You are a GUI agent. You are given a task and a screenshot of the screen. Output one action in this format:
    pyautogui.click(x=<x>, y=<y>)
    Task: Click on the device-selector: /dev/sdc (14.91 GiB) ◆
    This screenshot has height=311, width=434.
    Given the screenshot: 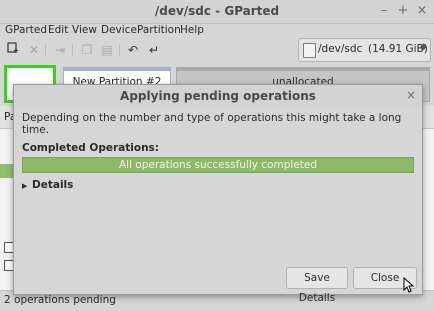 What is the action you would take?
    pyautogui.click(x=364, y=50)
    